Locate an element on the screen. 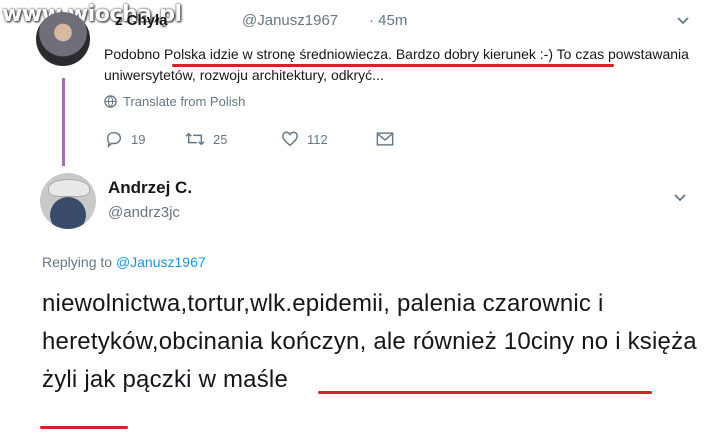 This screenshot has width=720, height=434. globe-icon is located at coordinates (110, 101).